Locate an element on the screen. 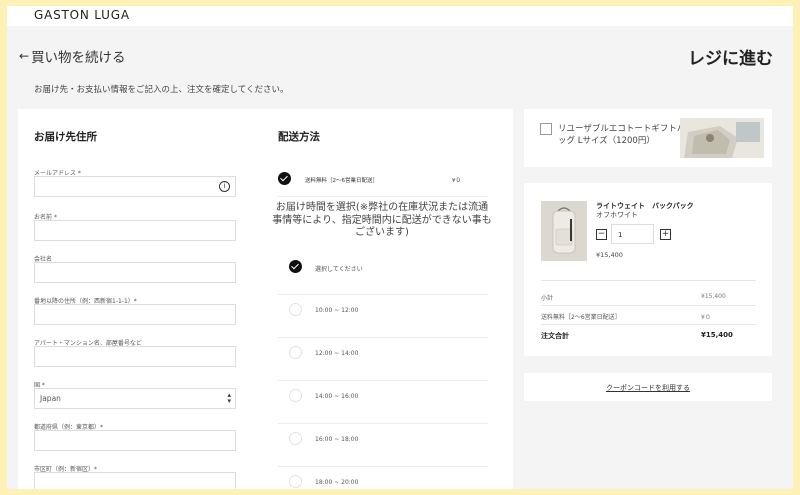  coupon-link: クーポンコードを利用する is located at coordinates (648, 388).